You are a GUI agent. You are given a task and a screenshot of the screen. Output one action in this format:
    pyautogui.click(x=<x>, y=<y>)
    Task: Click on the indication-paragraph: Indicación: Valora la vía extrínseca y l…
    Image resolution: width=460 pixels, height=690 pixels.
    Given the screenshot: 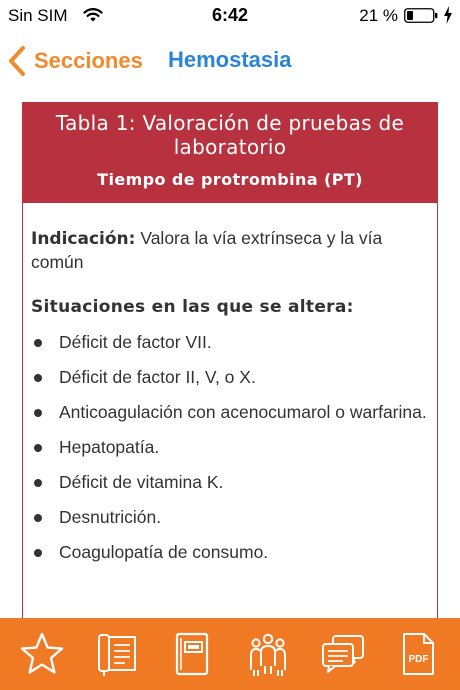 What is the action you would take?
    pyautogui.click(x=230, y=250)
    